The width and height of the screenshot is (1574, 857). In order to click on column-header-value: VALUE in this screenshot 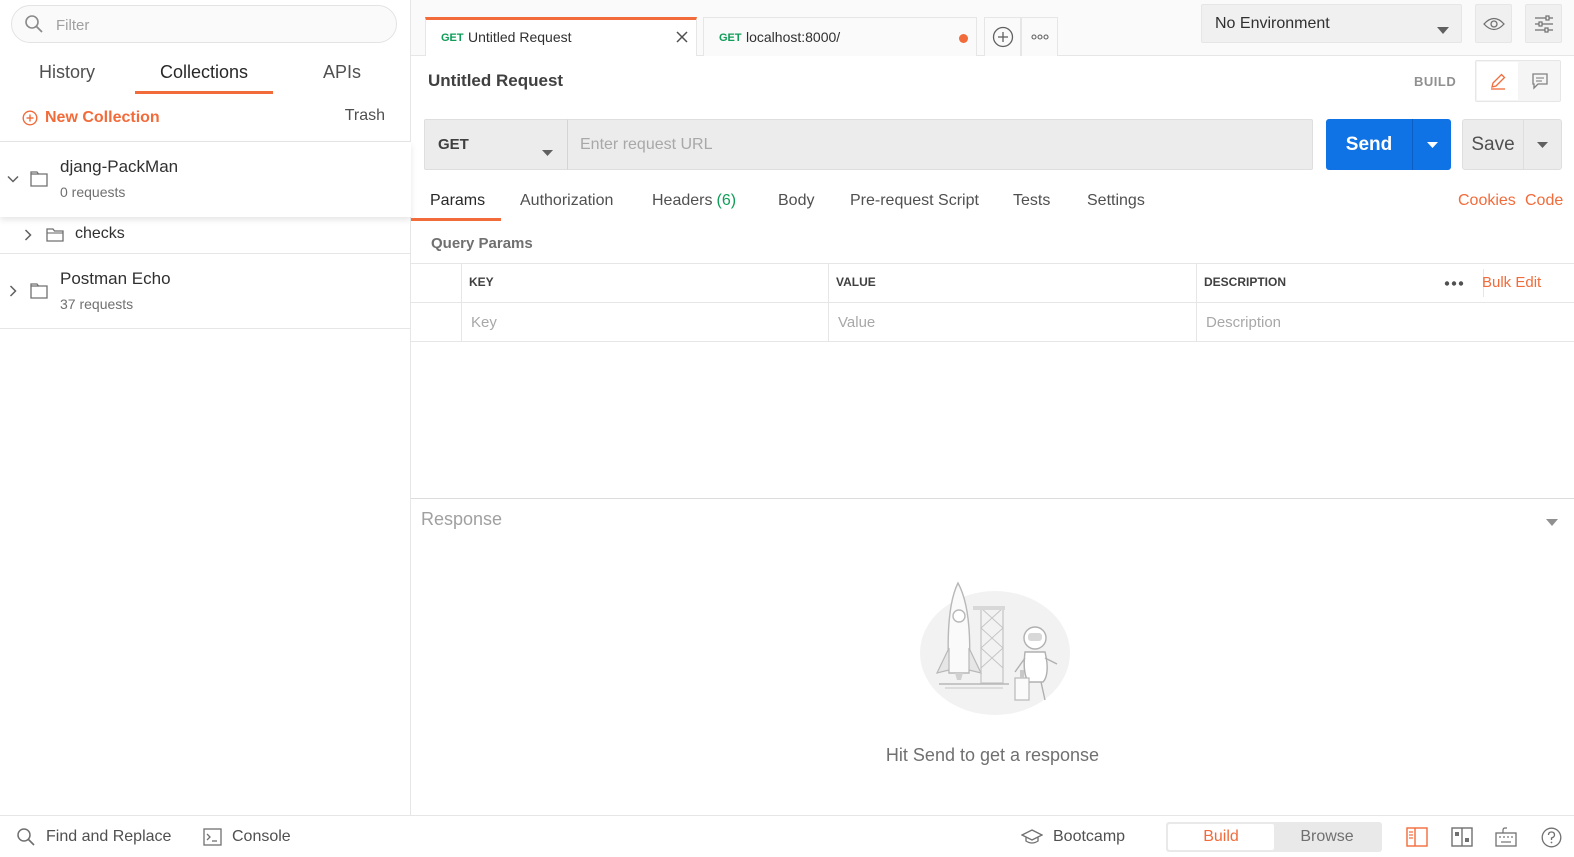, I will do `click(1012, 283)`.